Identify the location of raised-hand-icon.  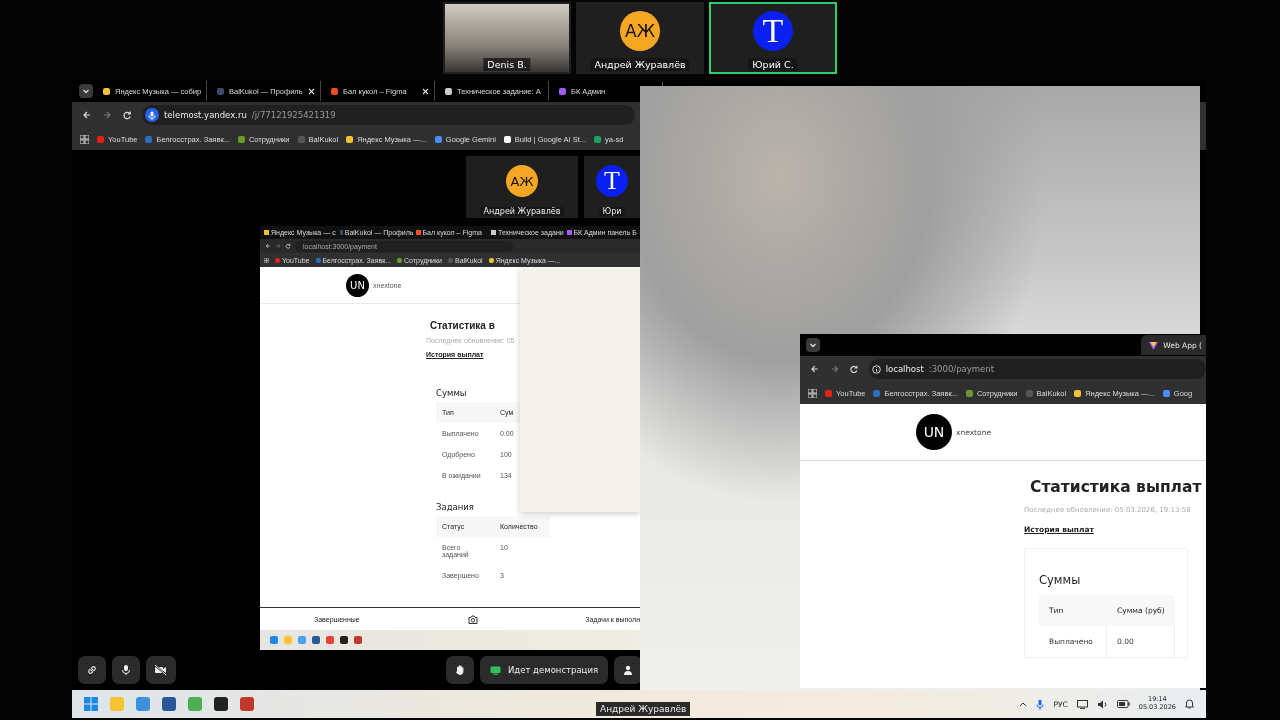
(460, 670).